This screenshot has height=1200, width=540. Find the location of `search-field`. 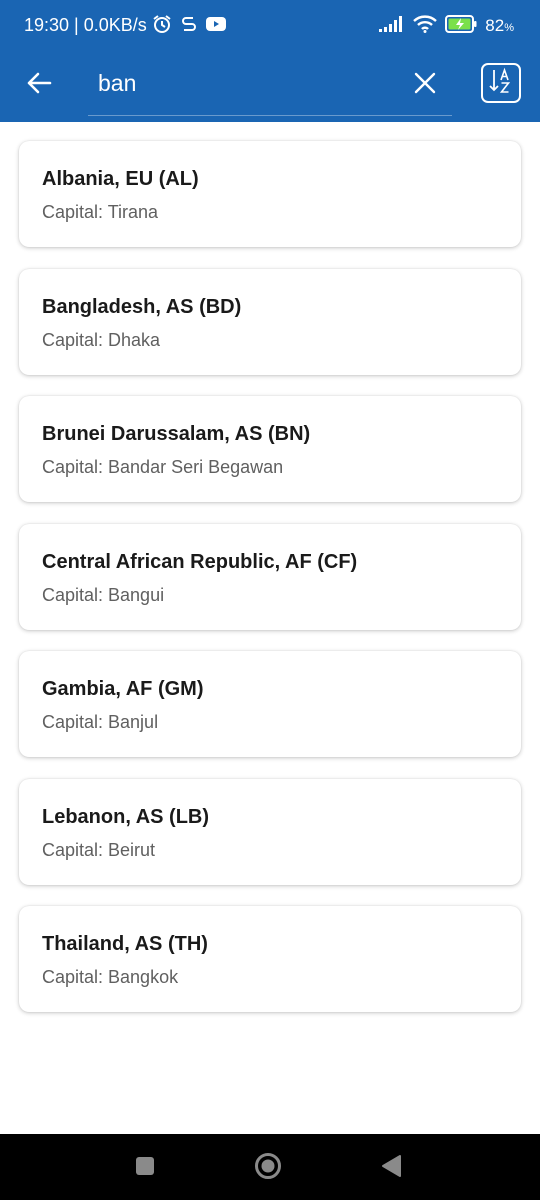

search-field is located at coordinates (270, 87).